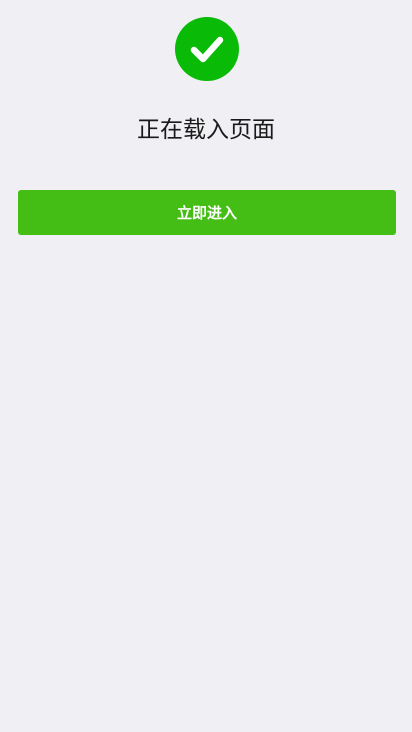  I want to click on page-title: 正在载入页面, so click(206, 130).